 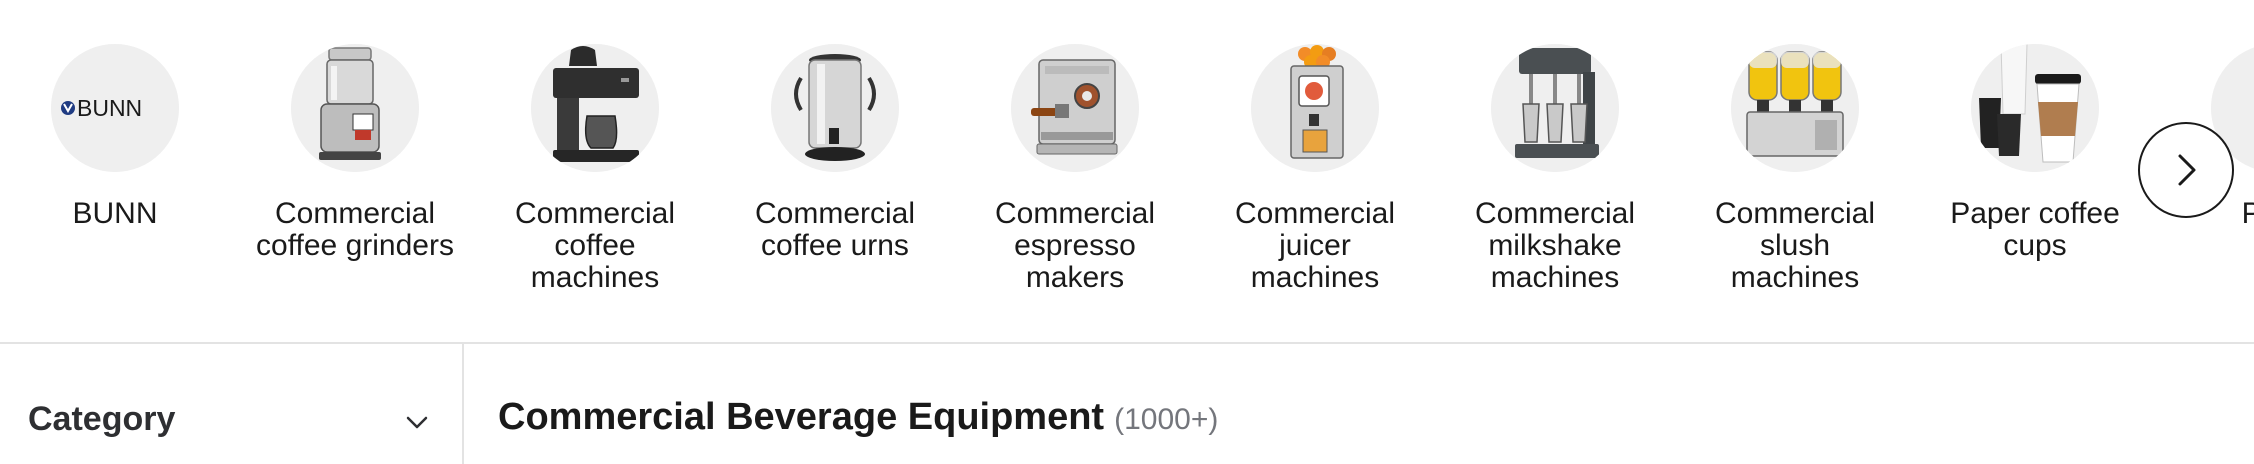 I want to click on coffee-urn-image, so click(x=835, y=108).